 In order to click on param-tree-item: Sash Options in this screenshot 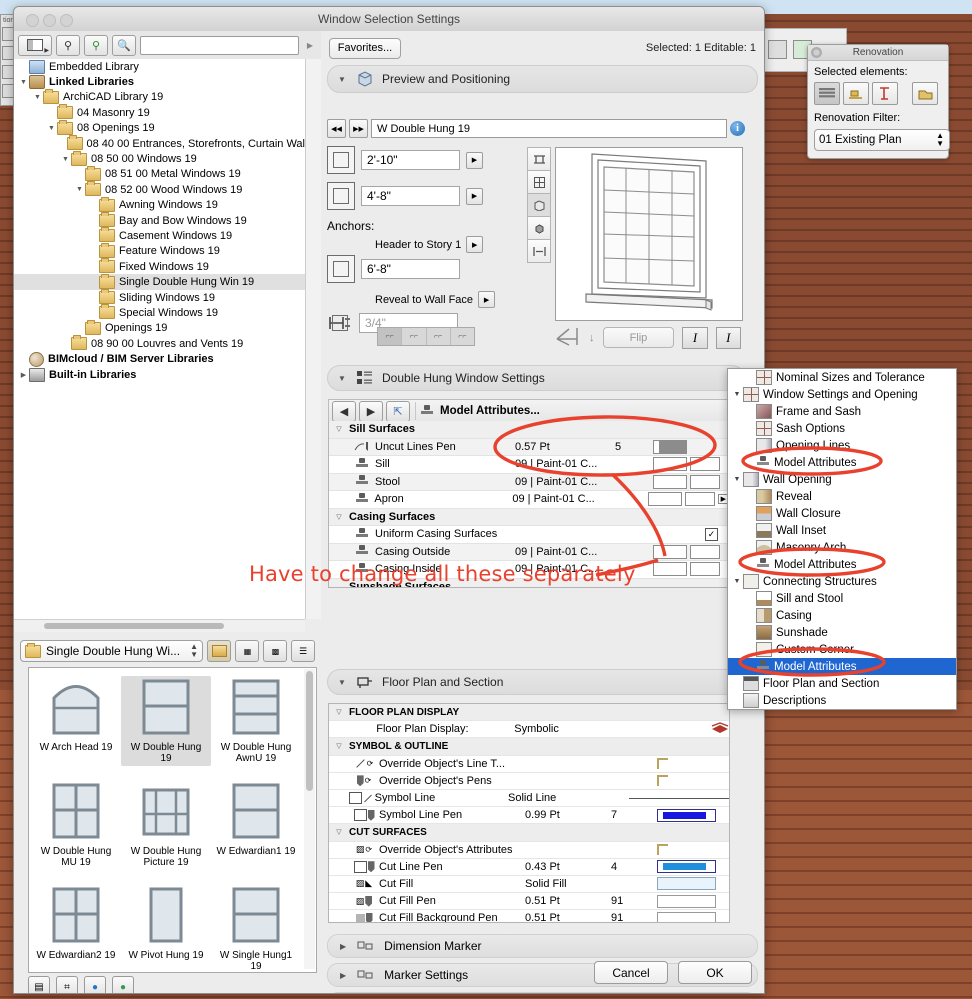, I will do `click(842, 428)`.